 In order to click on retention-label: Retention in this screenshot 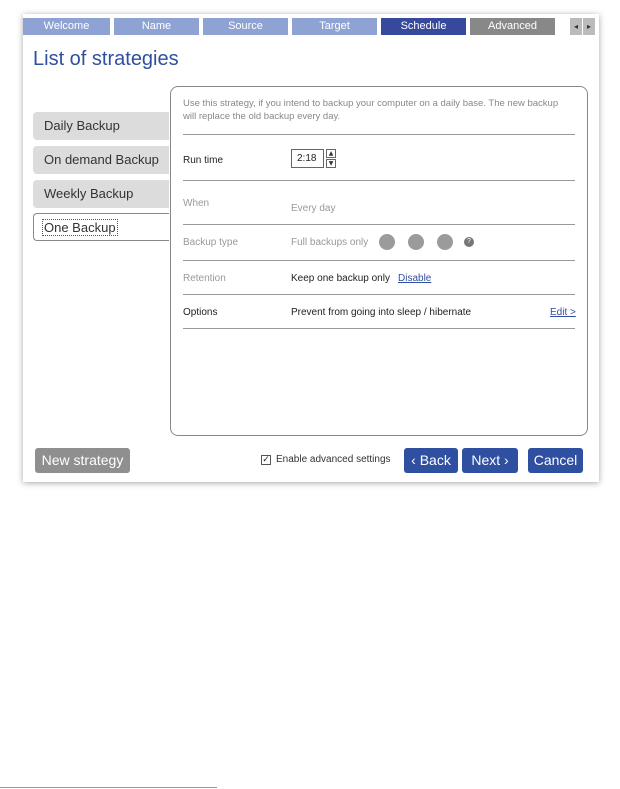, I will do `click(204, 278)`.